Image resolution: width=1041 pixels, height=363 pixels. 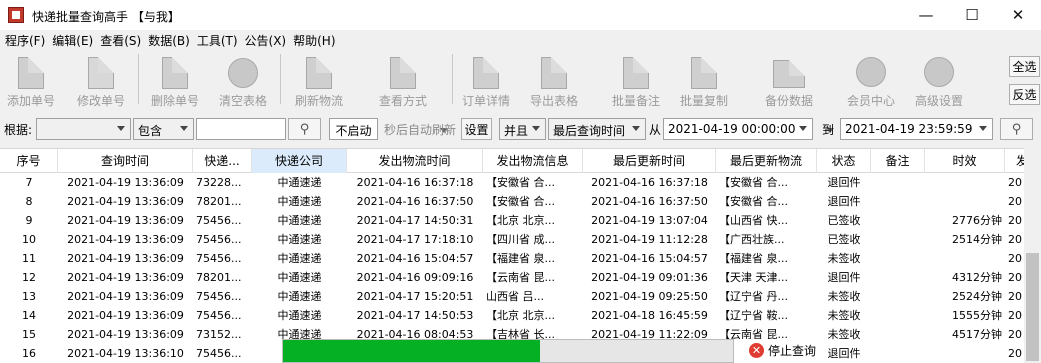 I want to click on advanced-settings-button: 高级设置, so click(x=939, y=82).